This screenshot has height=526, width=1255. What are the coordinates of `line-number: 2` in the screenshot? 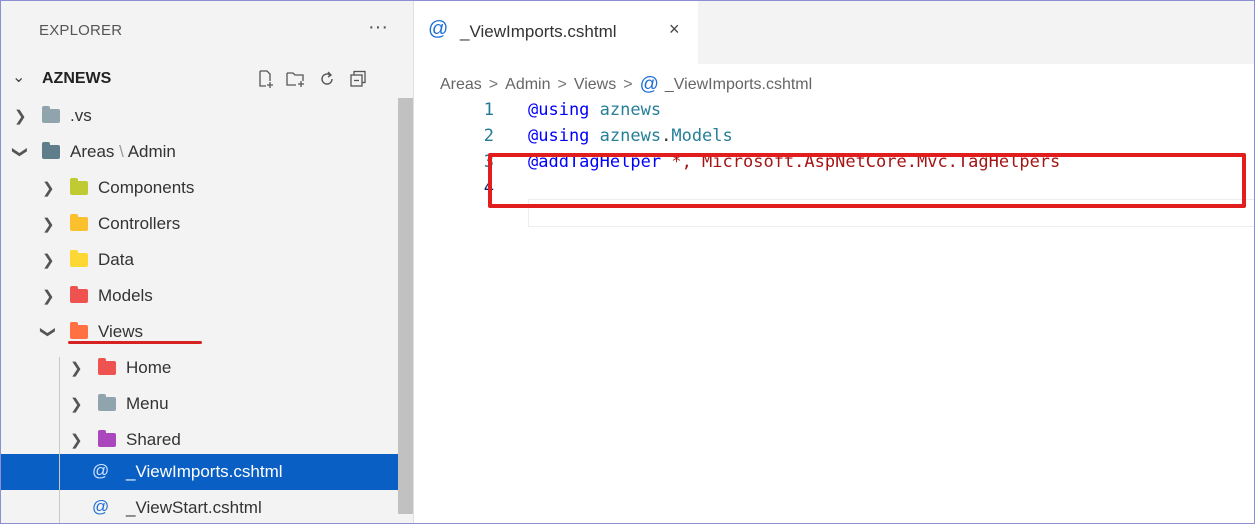 It's located at (488, 136).